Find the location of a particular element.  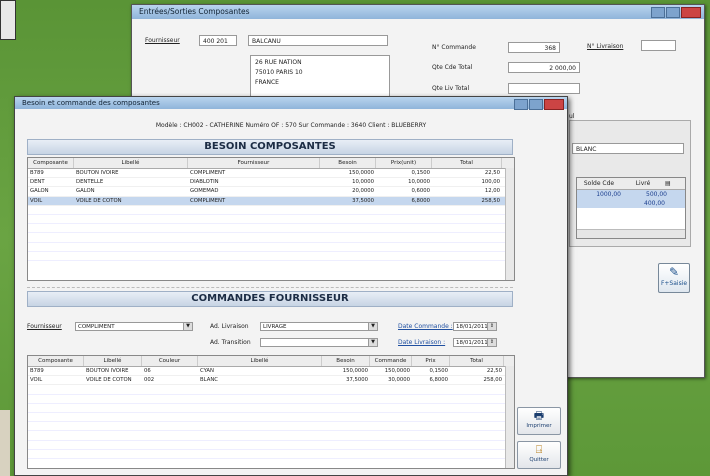

cell: DENT is located at coordinates (37, 182).